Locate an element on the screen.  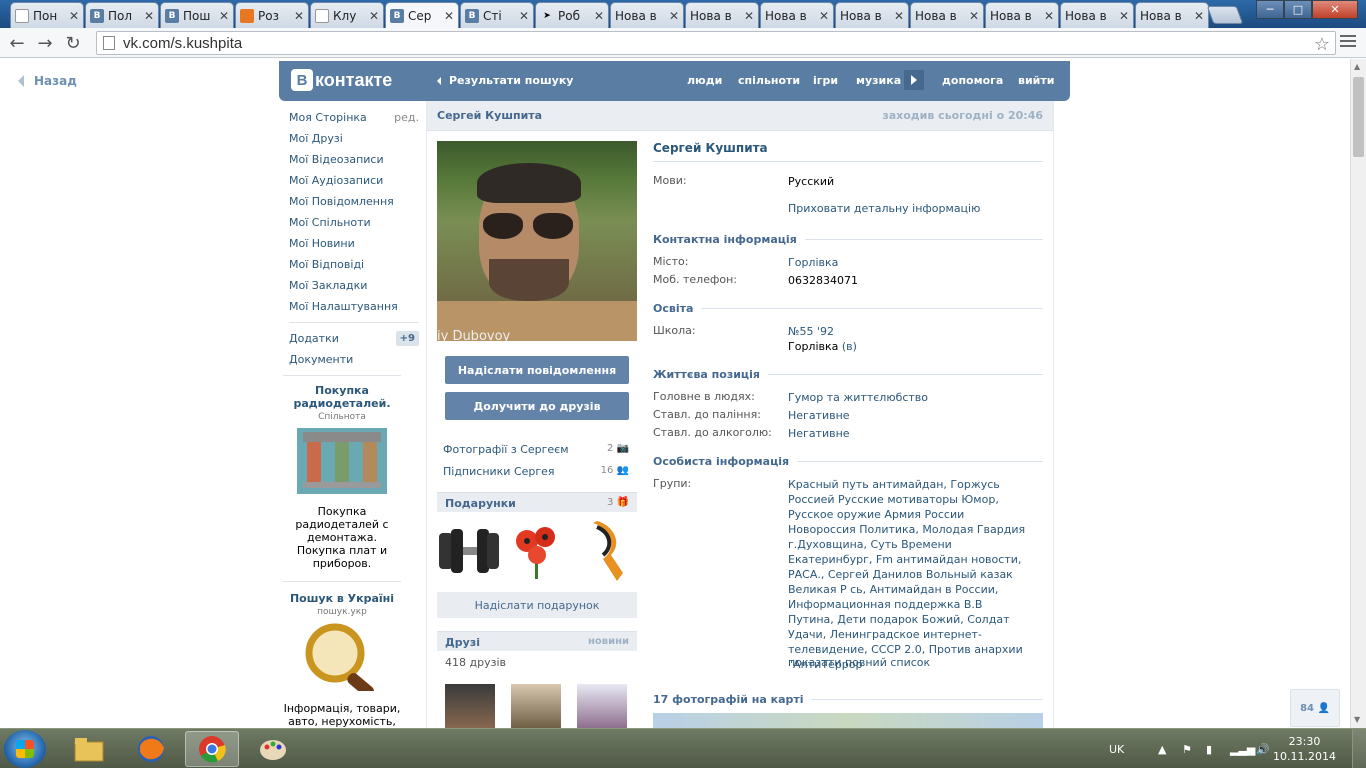
send-message-button: Надіслати повідомлення is located at coordinates (537, 370).